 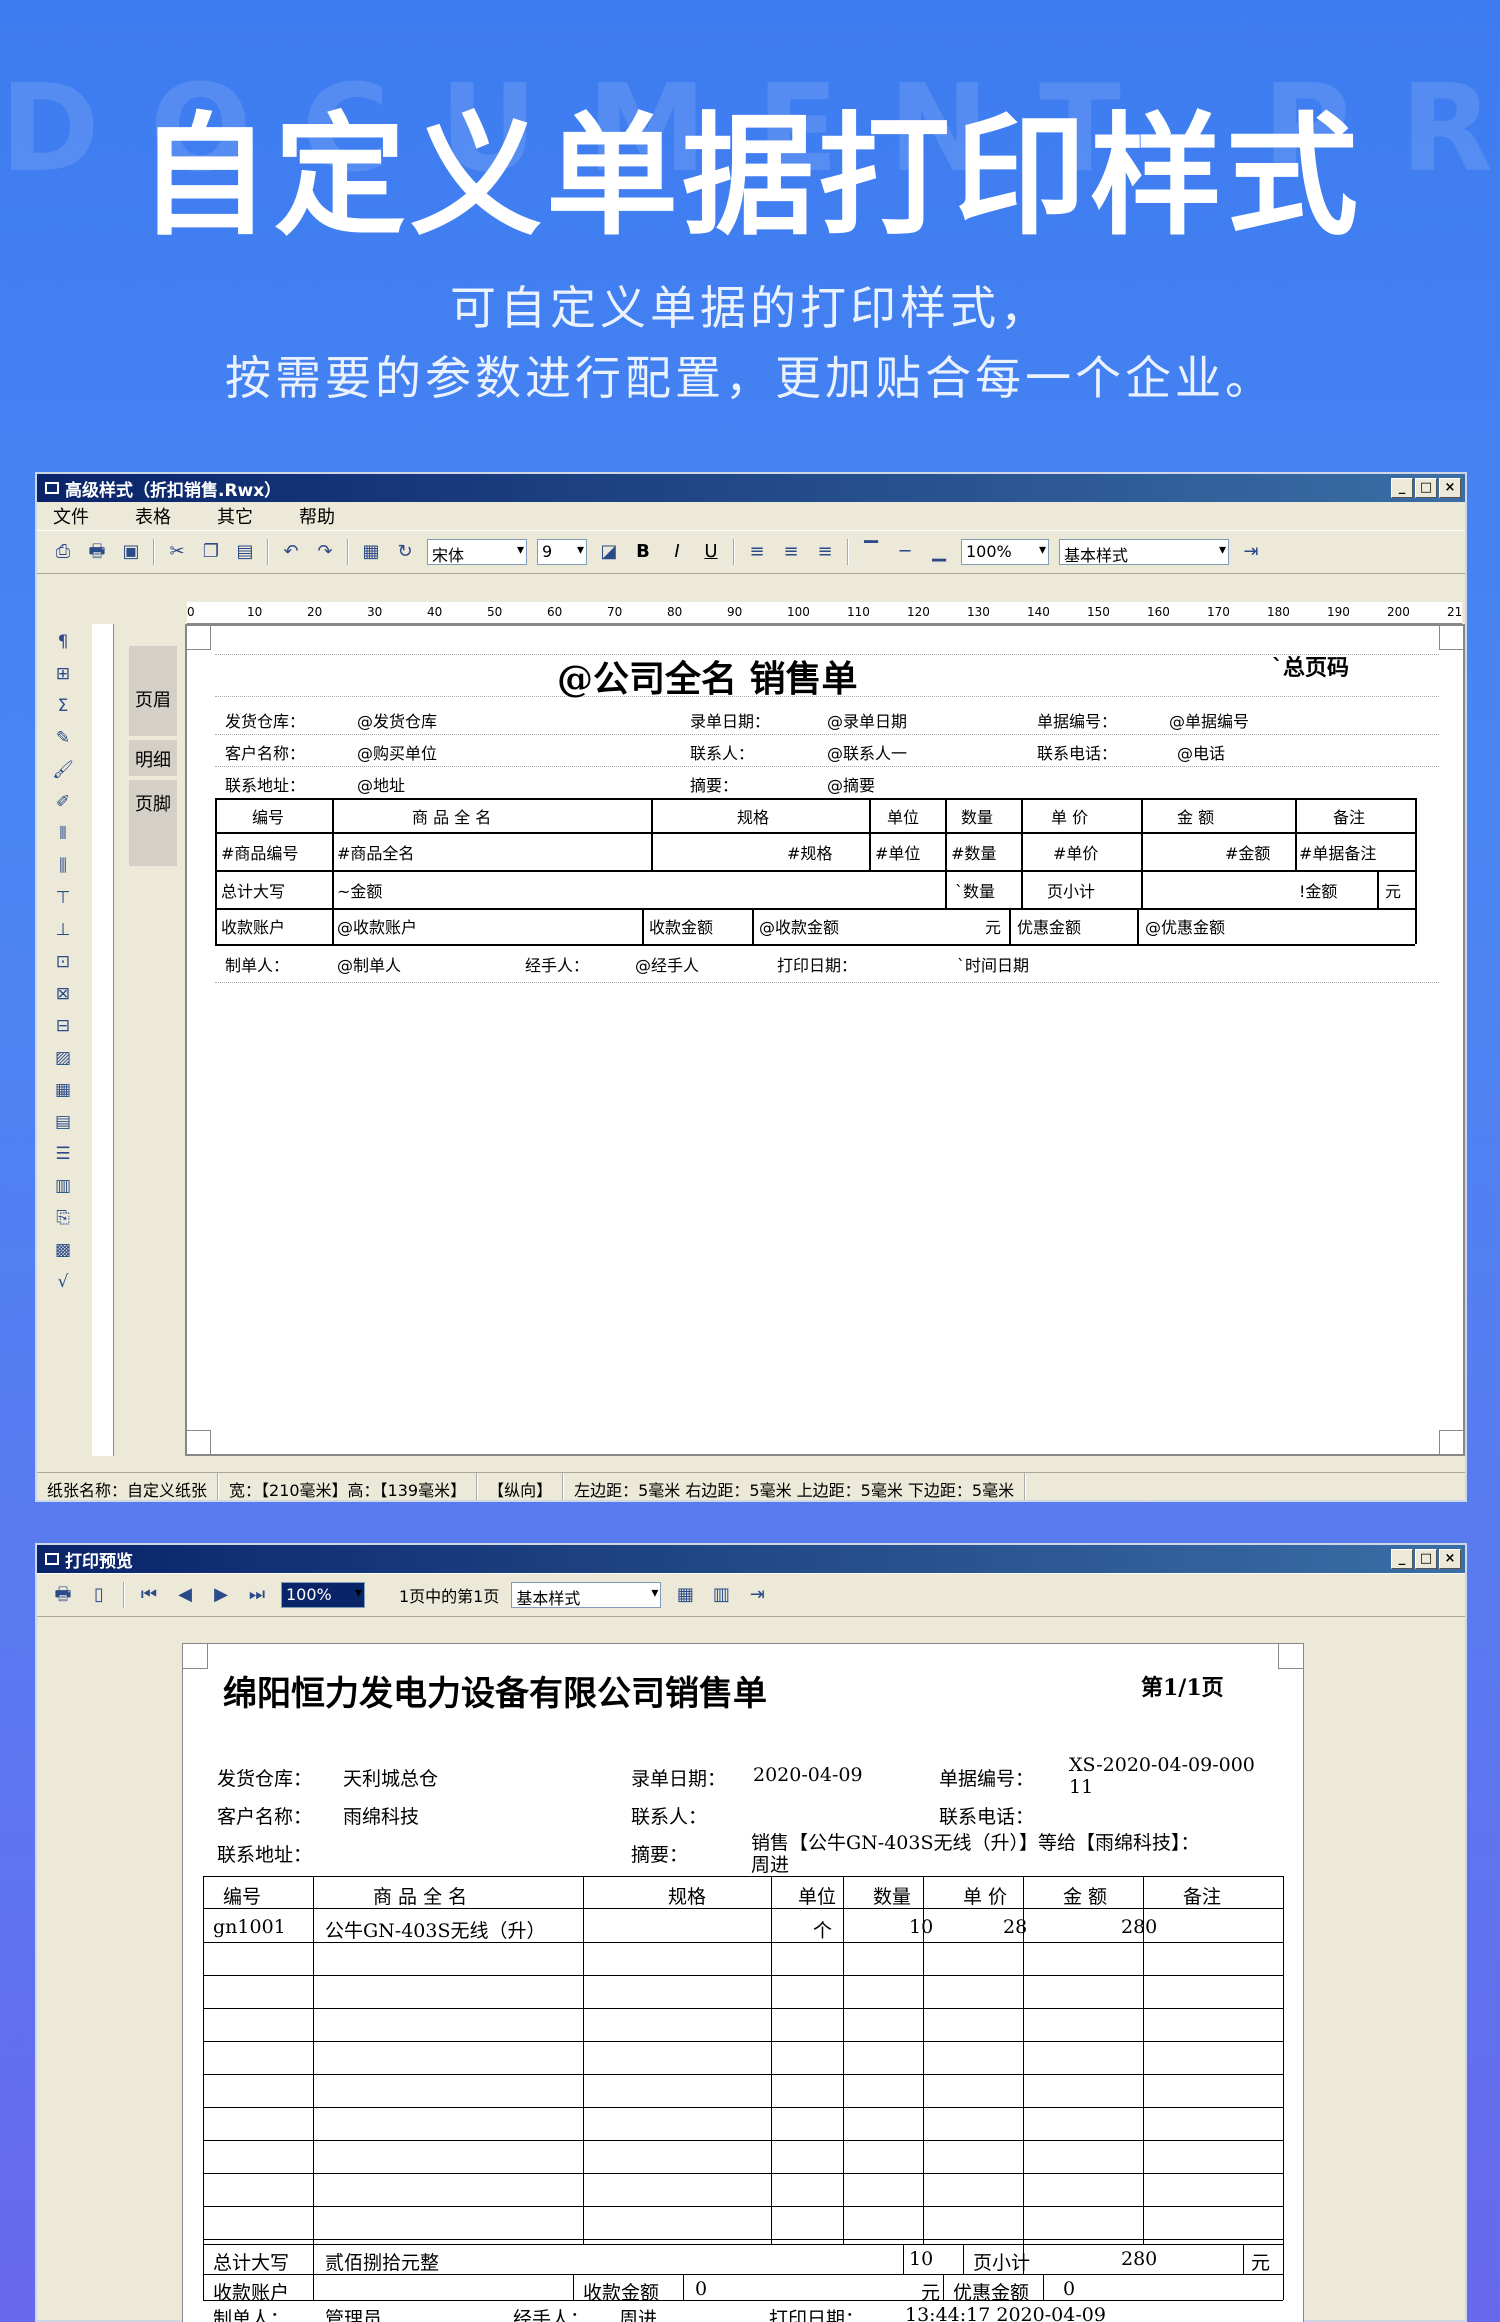 What do you see at coordinates (905, 552) in the screenshot?
I see `line-middle-icon: ─` at bounding box center [905, 552].